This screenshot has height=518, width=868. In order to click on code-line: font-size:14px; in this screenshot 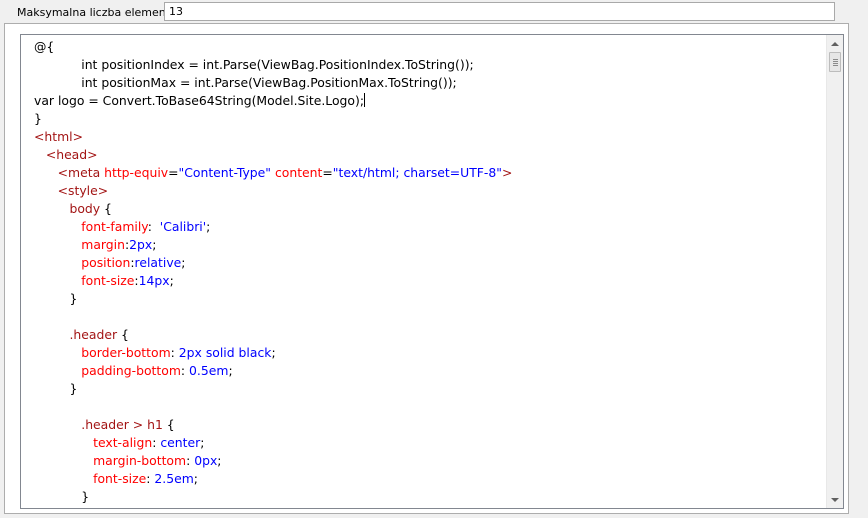, I will do `click(104, 281)`.